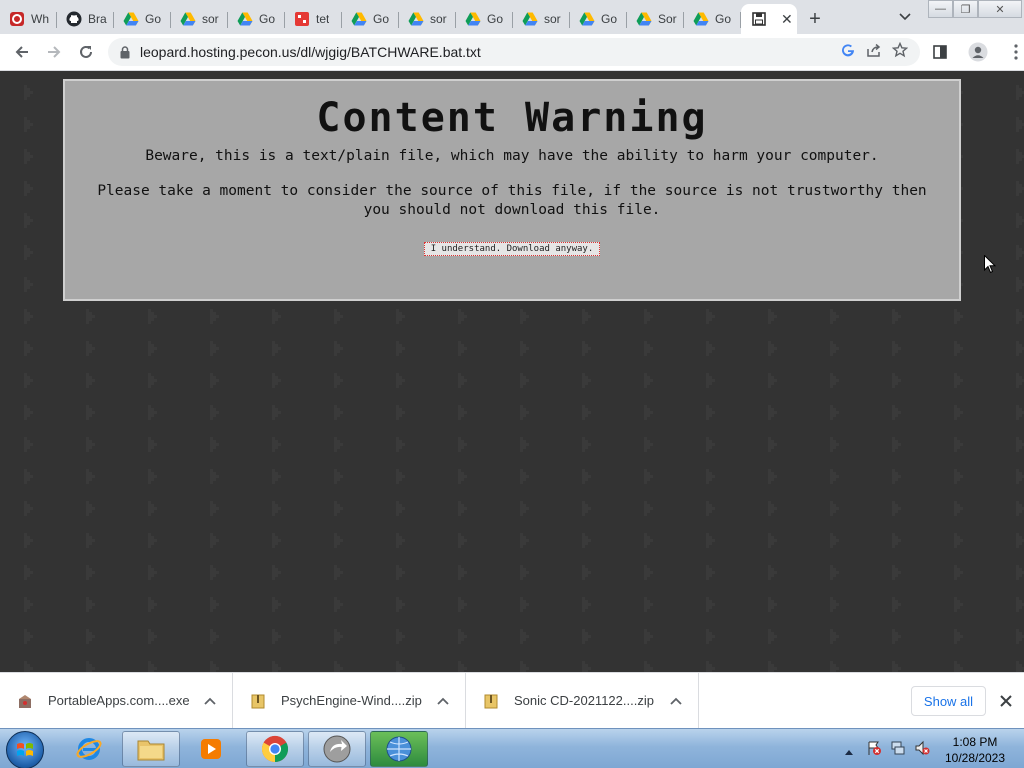  Describe the element at coordinates (256, 19) in the screenshot. I see `tab-4: Go` at that location.